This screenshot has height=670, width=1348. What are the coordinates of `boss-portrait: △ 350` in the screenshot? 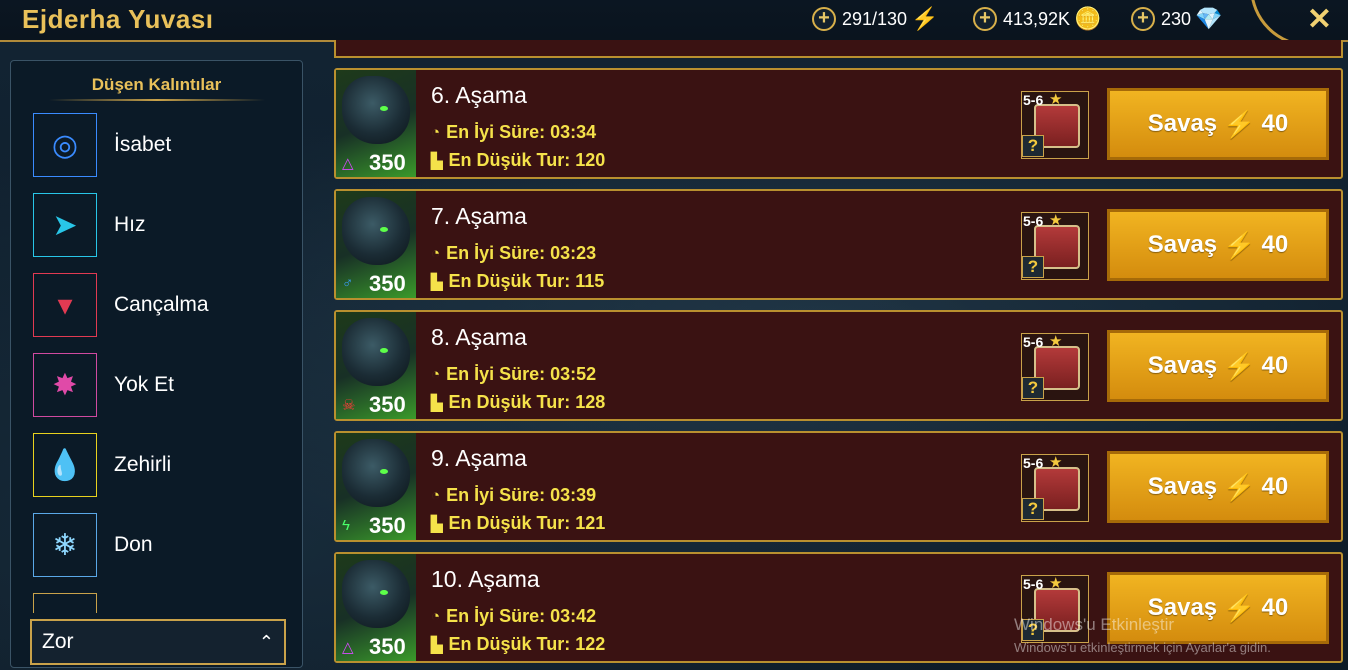 It's located at (376, 123).